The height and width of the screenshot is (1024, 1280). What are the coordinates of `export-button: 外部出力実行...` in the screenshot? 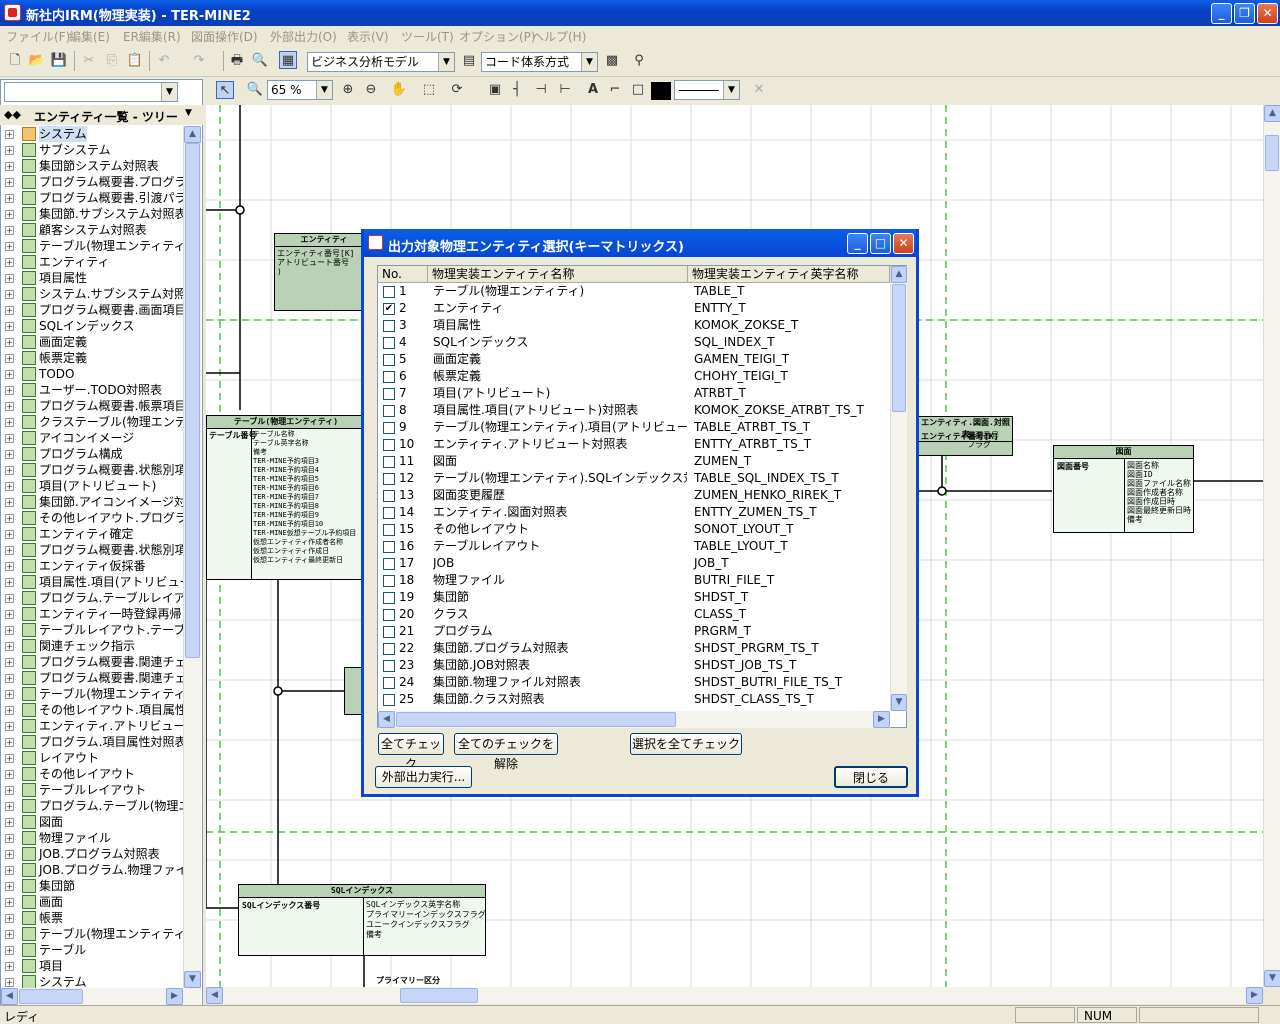 It's located at (423, 777).